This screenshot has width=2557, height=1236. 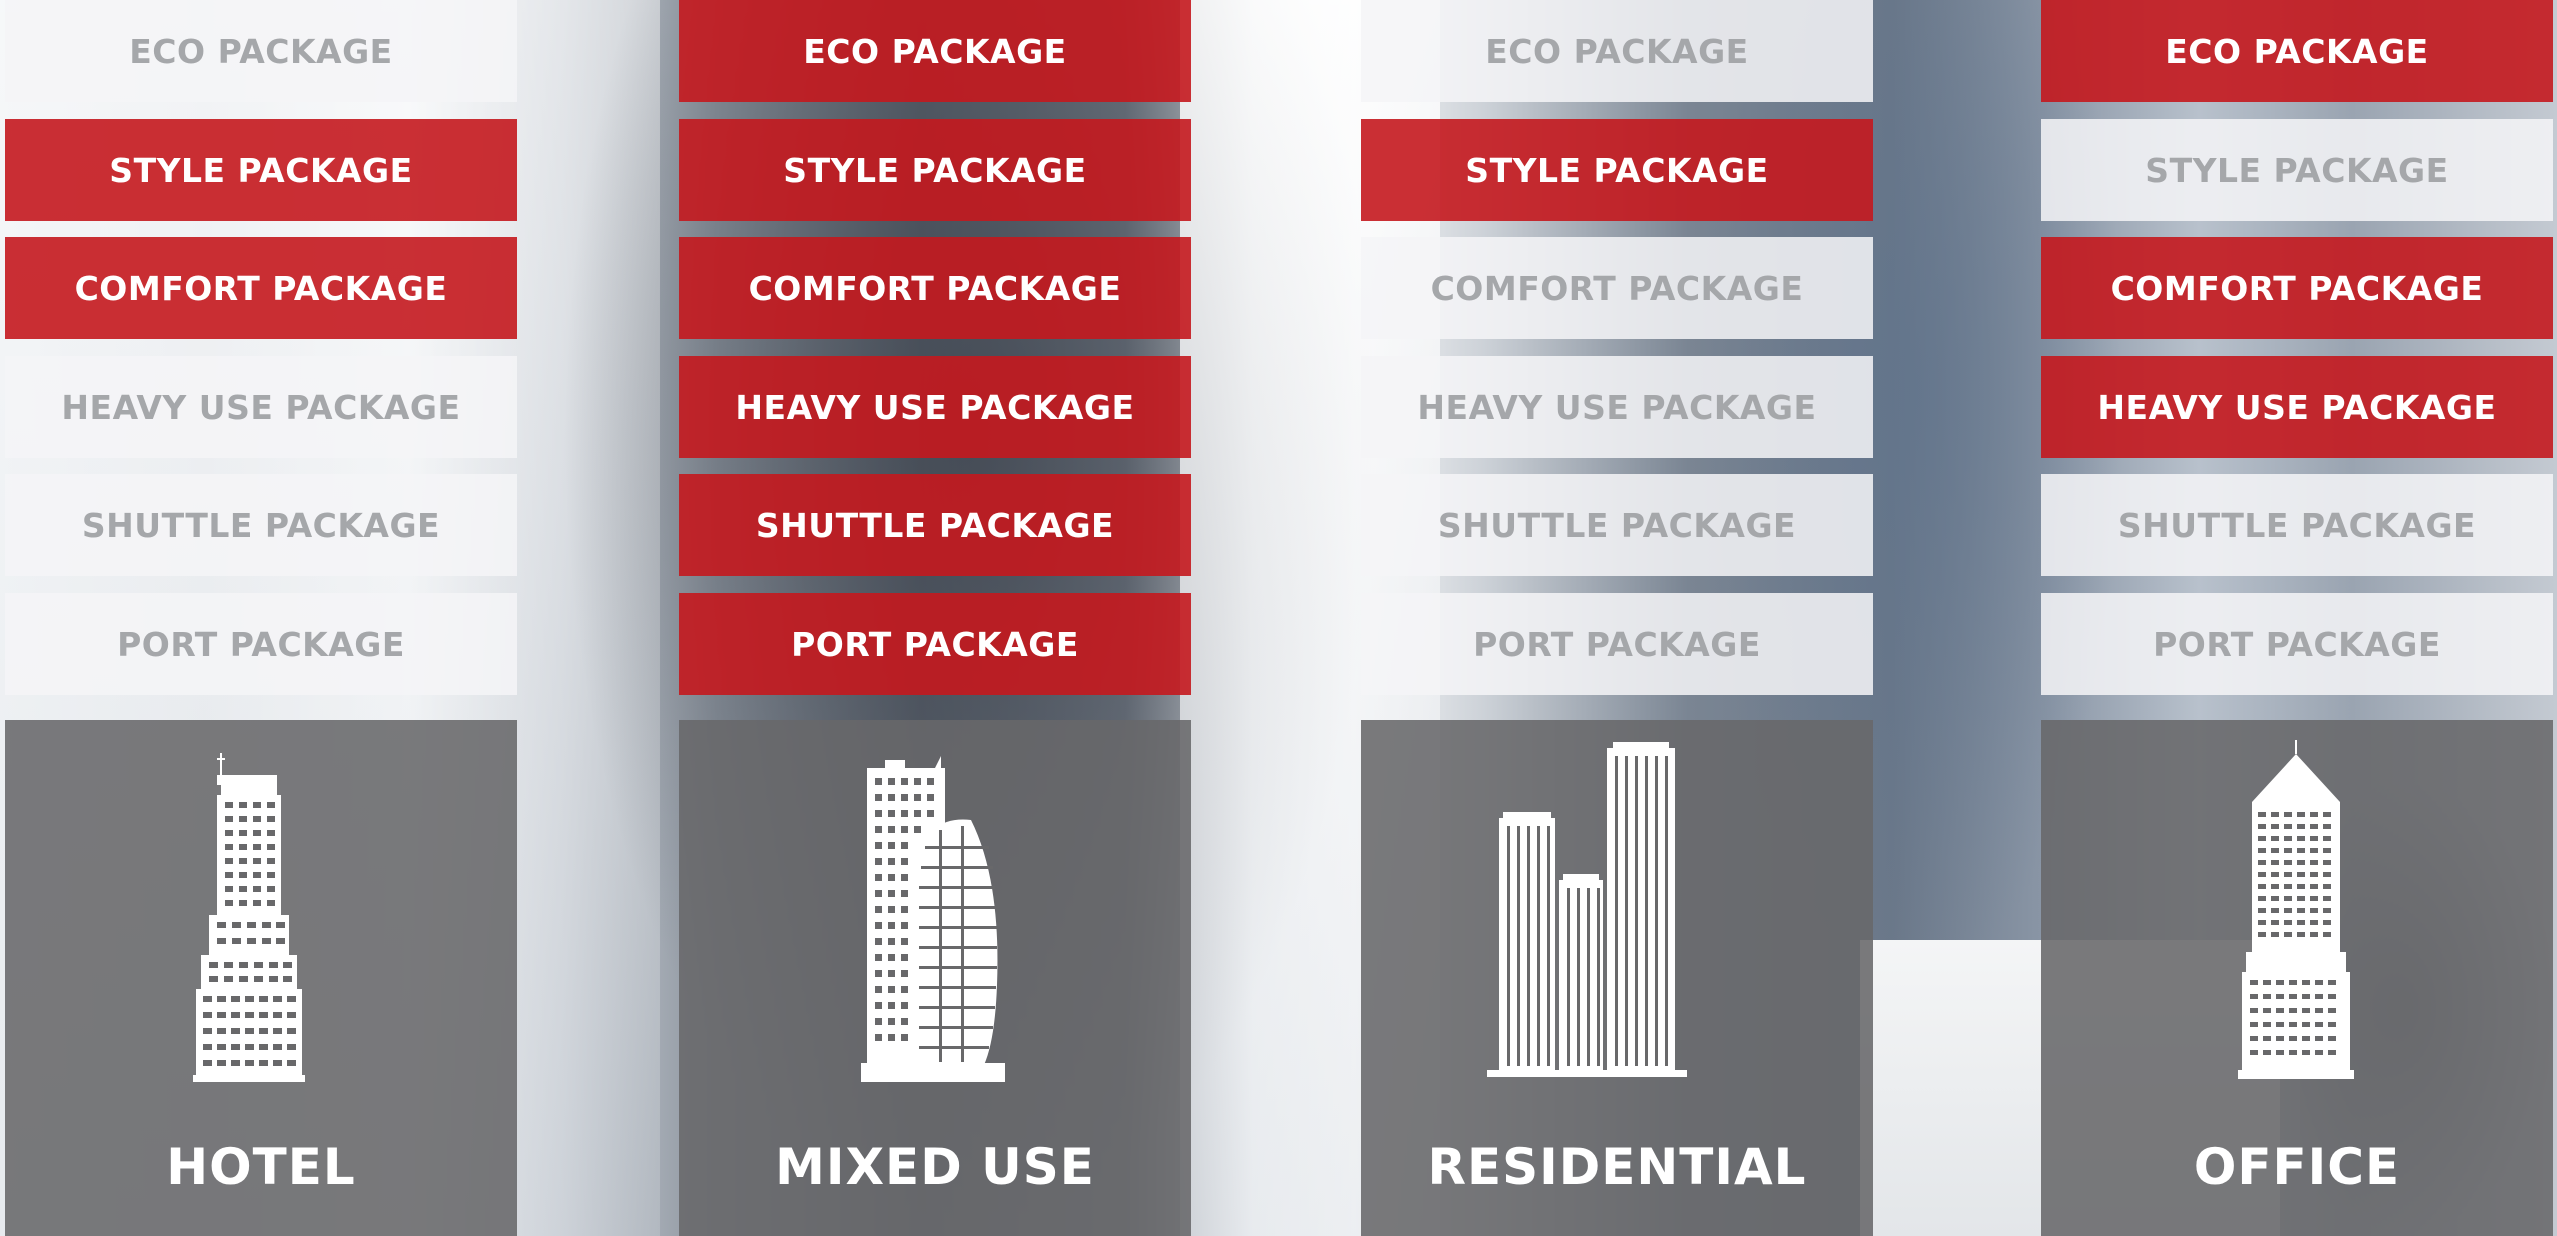 I want to click on building-panel-hotel: HOTEL, so click(x=261, y=978).